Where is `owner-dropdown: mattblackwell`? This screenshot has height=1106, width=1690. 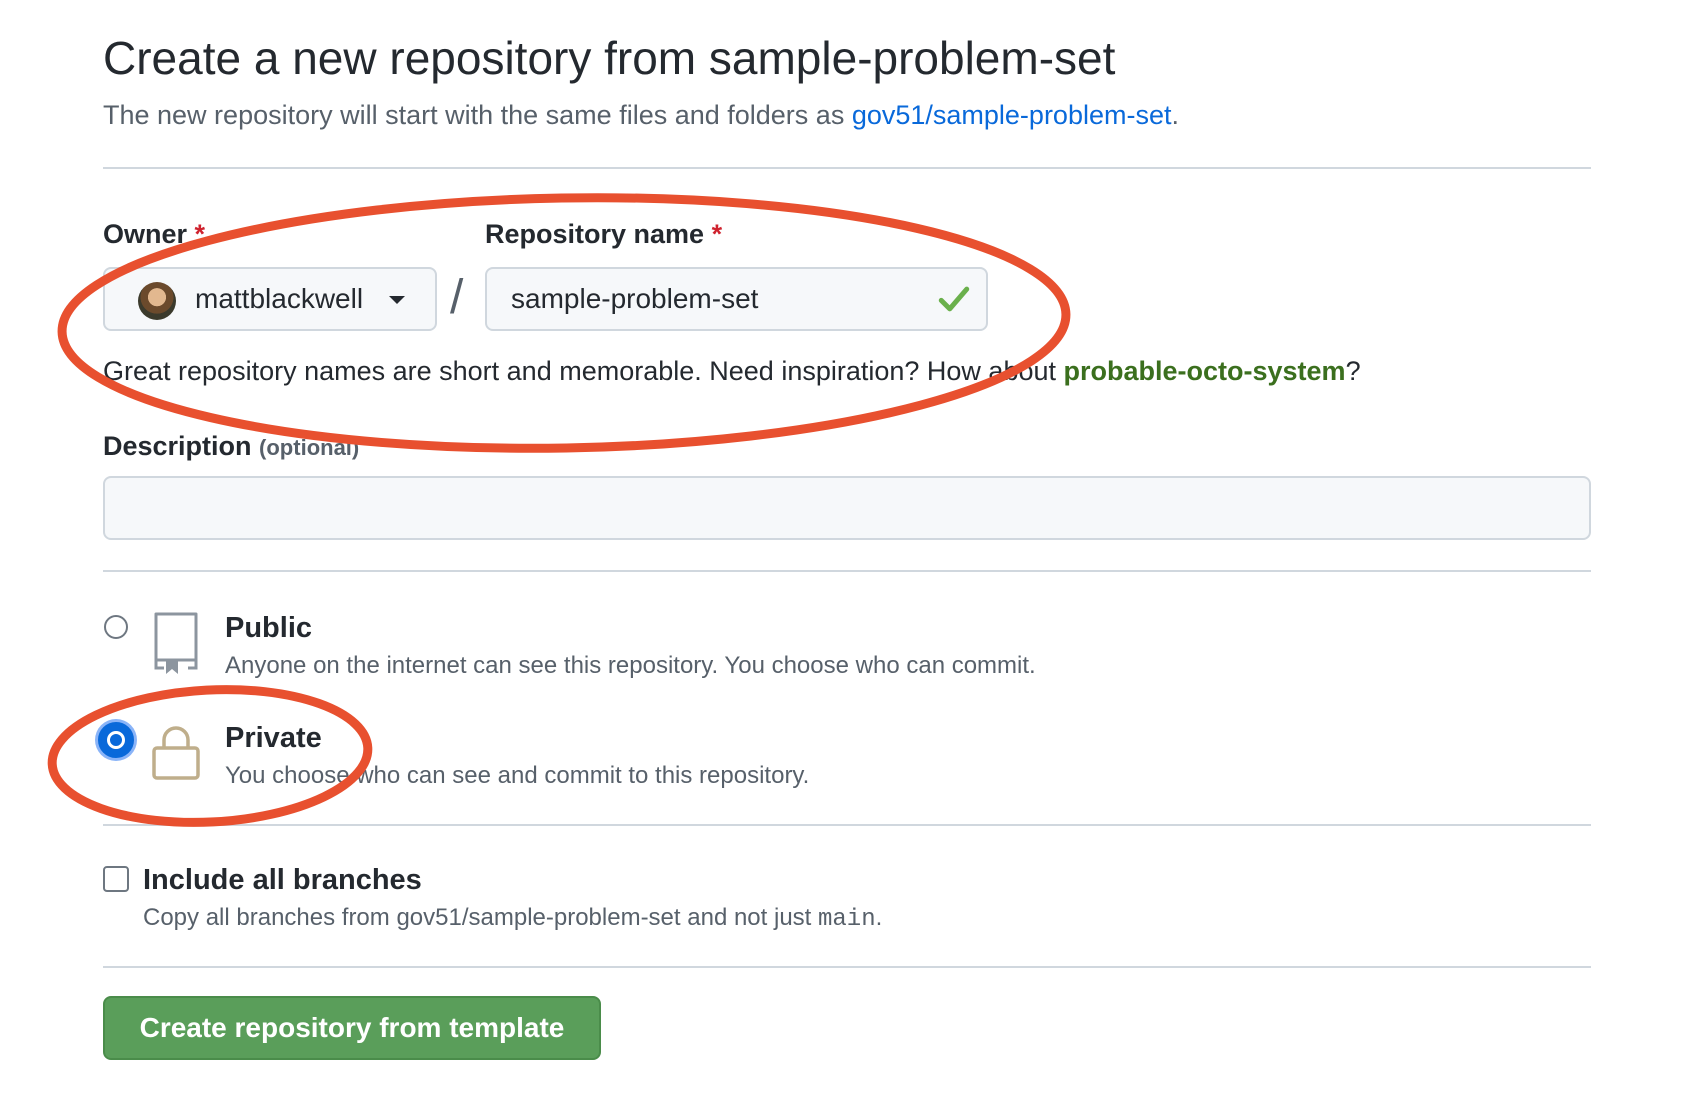
owner-dropdown: mattblackwell is located at coordinates (270, 299).